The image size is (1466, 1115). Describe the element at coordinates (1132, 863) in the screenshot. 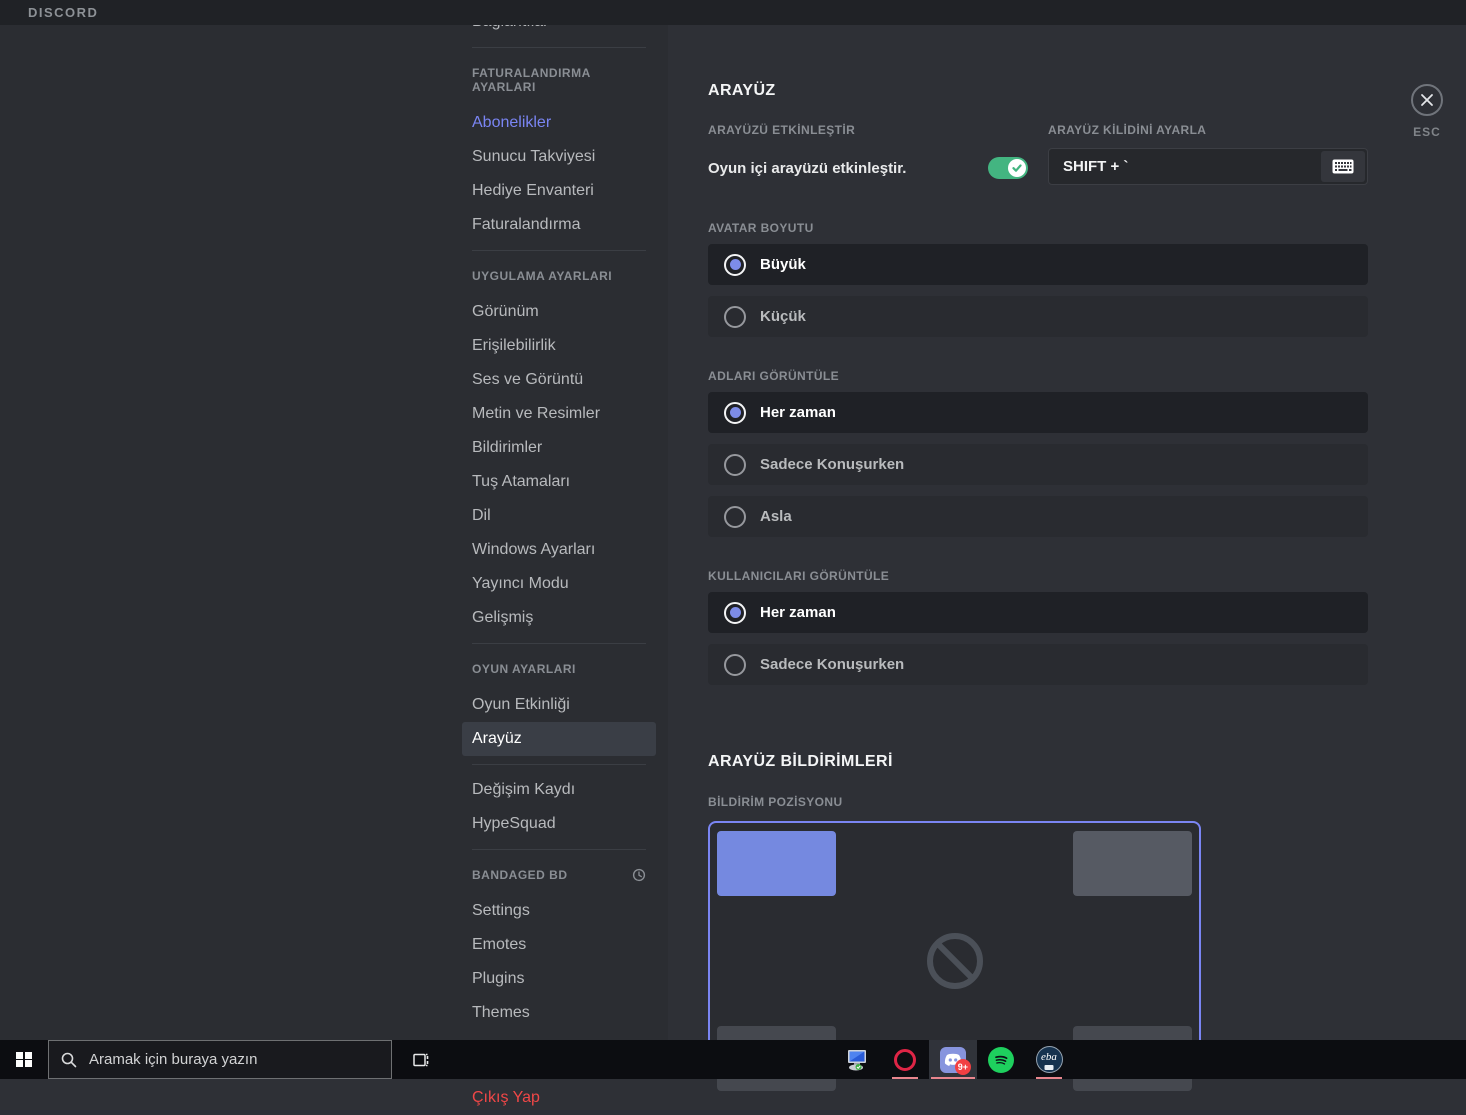

I see `notif-pos-top-right` at that location.